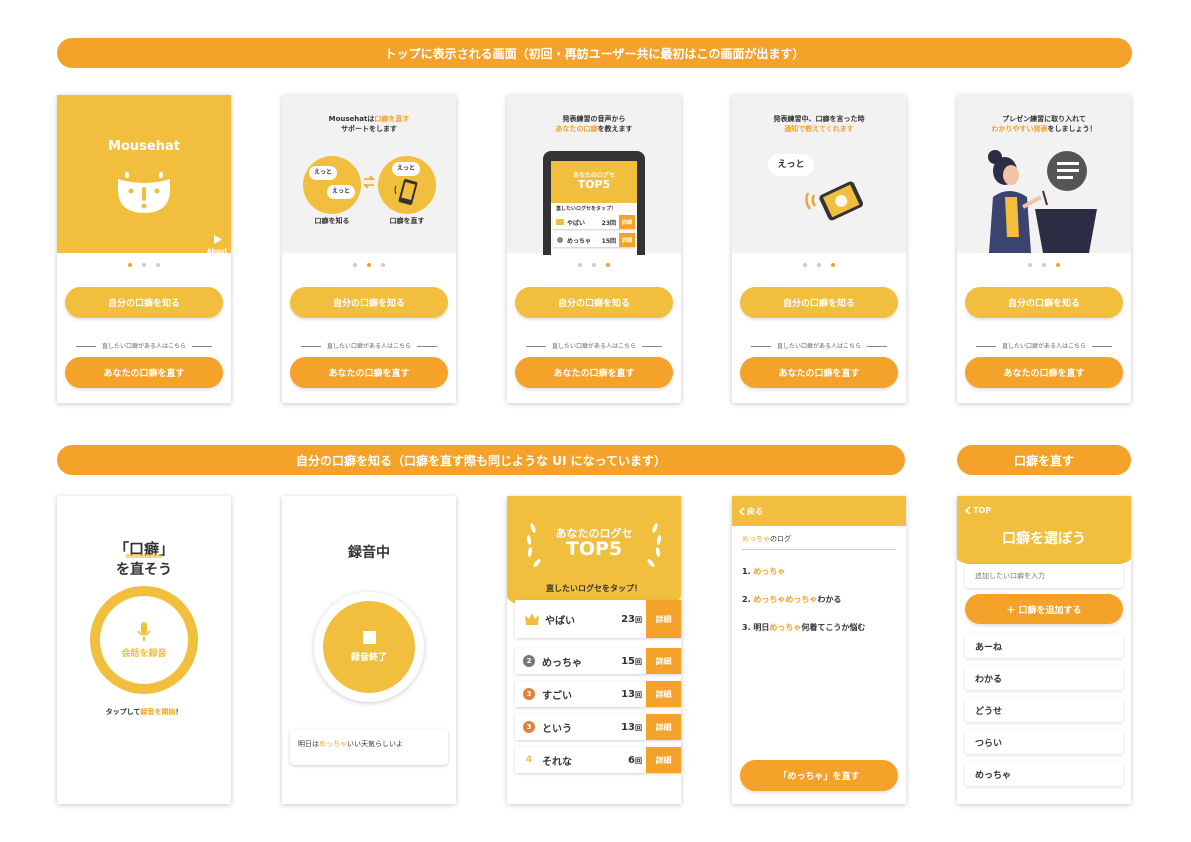  What do you see at coordinates (803, 627) in the screenshot?
I see `log-item-3: 3. 明日めっちゃ何着てこうか悩む` at bounding box center [803, 627].